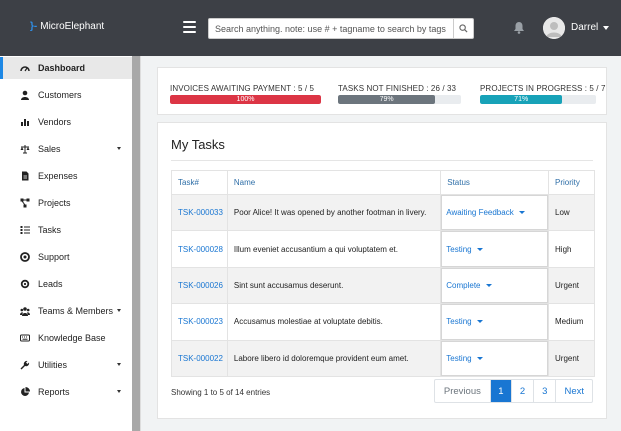  I want to click on divider, so click(382, 160).